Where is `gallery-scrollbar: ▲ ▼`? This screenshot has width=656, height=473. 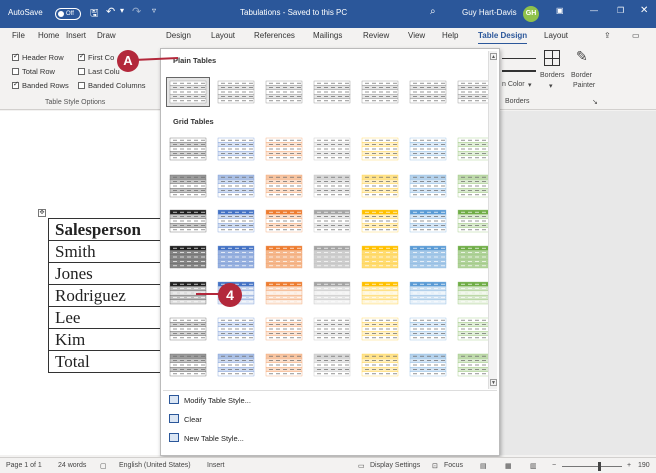
gallery-scrollbar: ▲ ▼ is located at coordinates (492, 220).